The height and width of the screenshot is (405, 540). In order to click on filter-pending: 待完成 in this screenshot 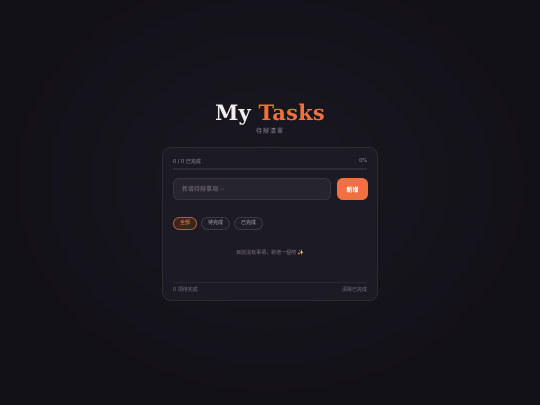, I will do `click(216, 223)`.